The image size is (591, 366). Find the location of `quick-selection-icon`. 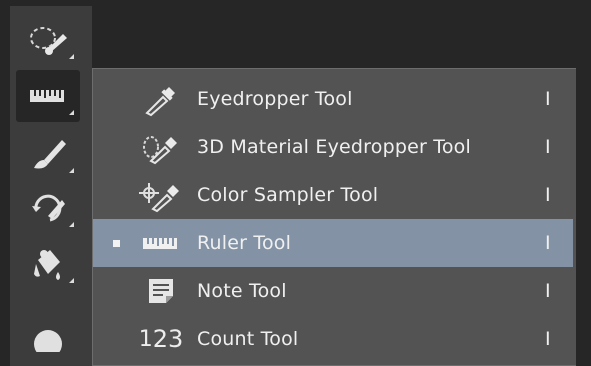

quick-selection-icon is located at coordinates (48, 41).